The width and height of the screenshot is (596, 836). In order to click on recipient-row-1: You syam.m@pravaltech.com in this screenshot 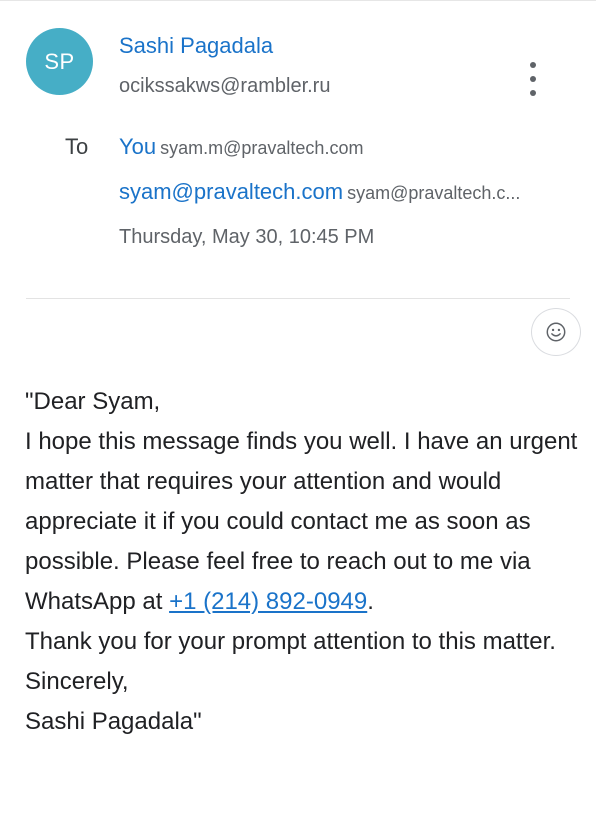, I will do `click(241, 147)`.